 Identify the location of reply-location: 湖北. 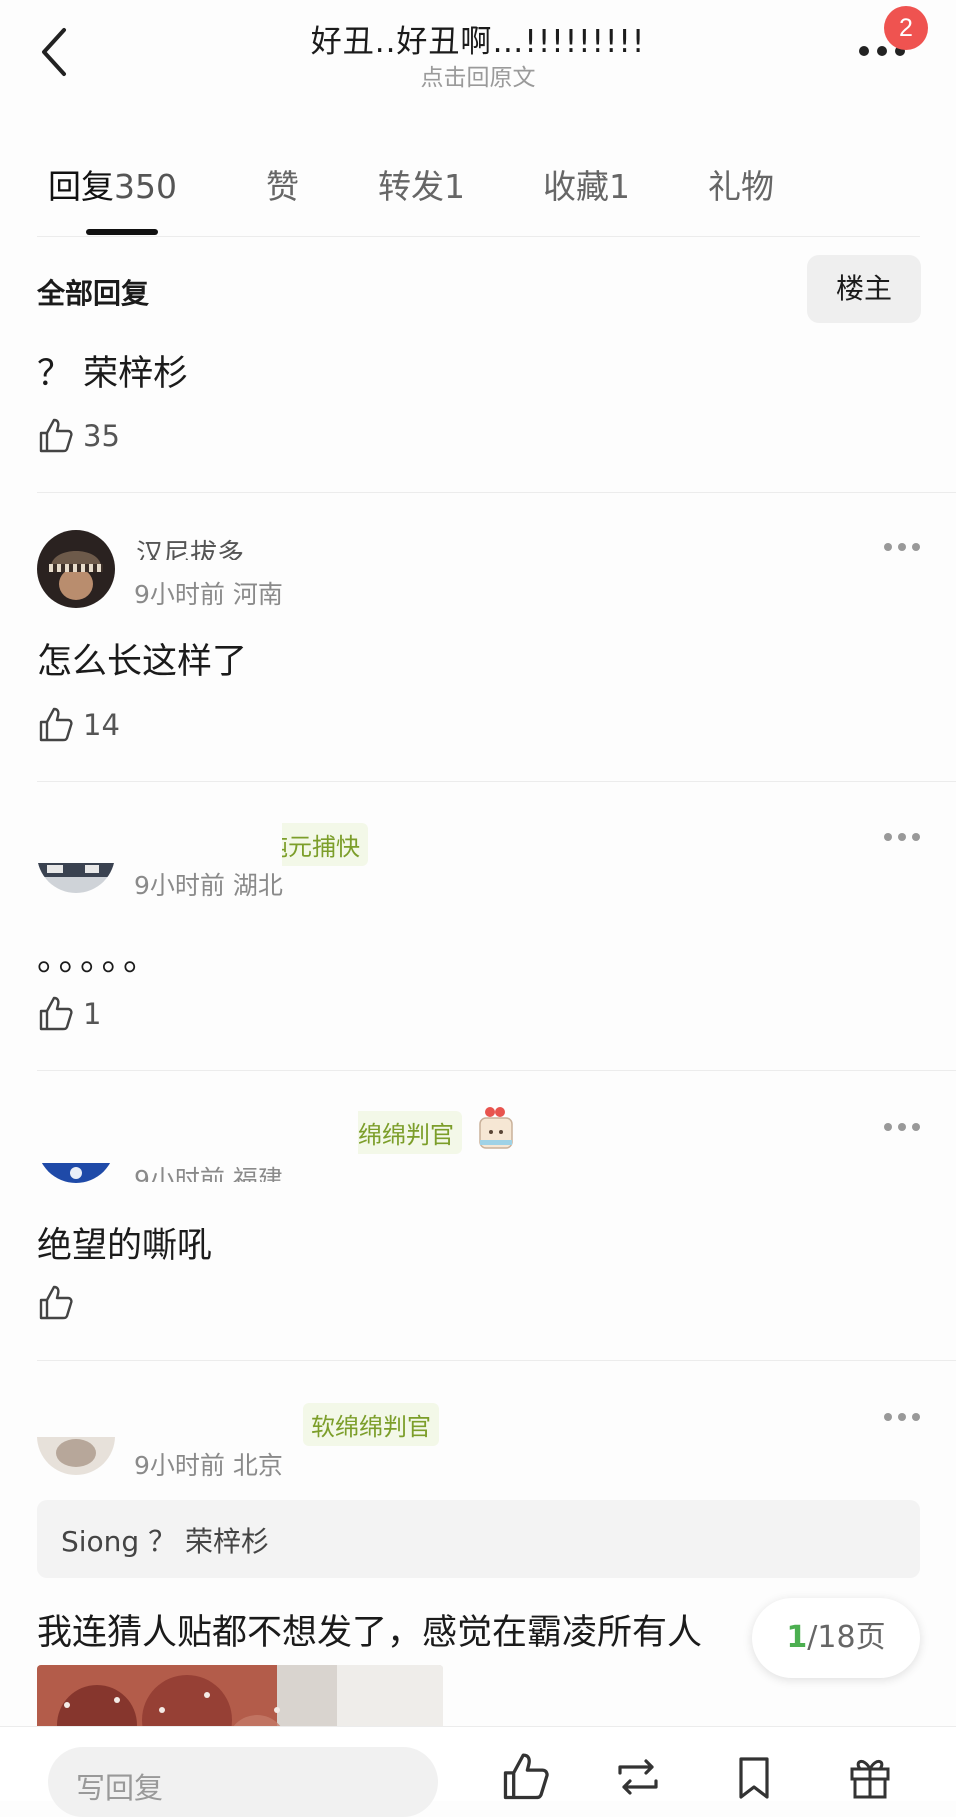
(257, 885).